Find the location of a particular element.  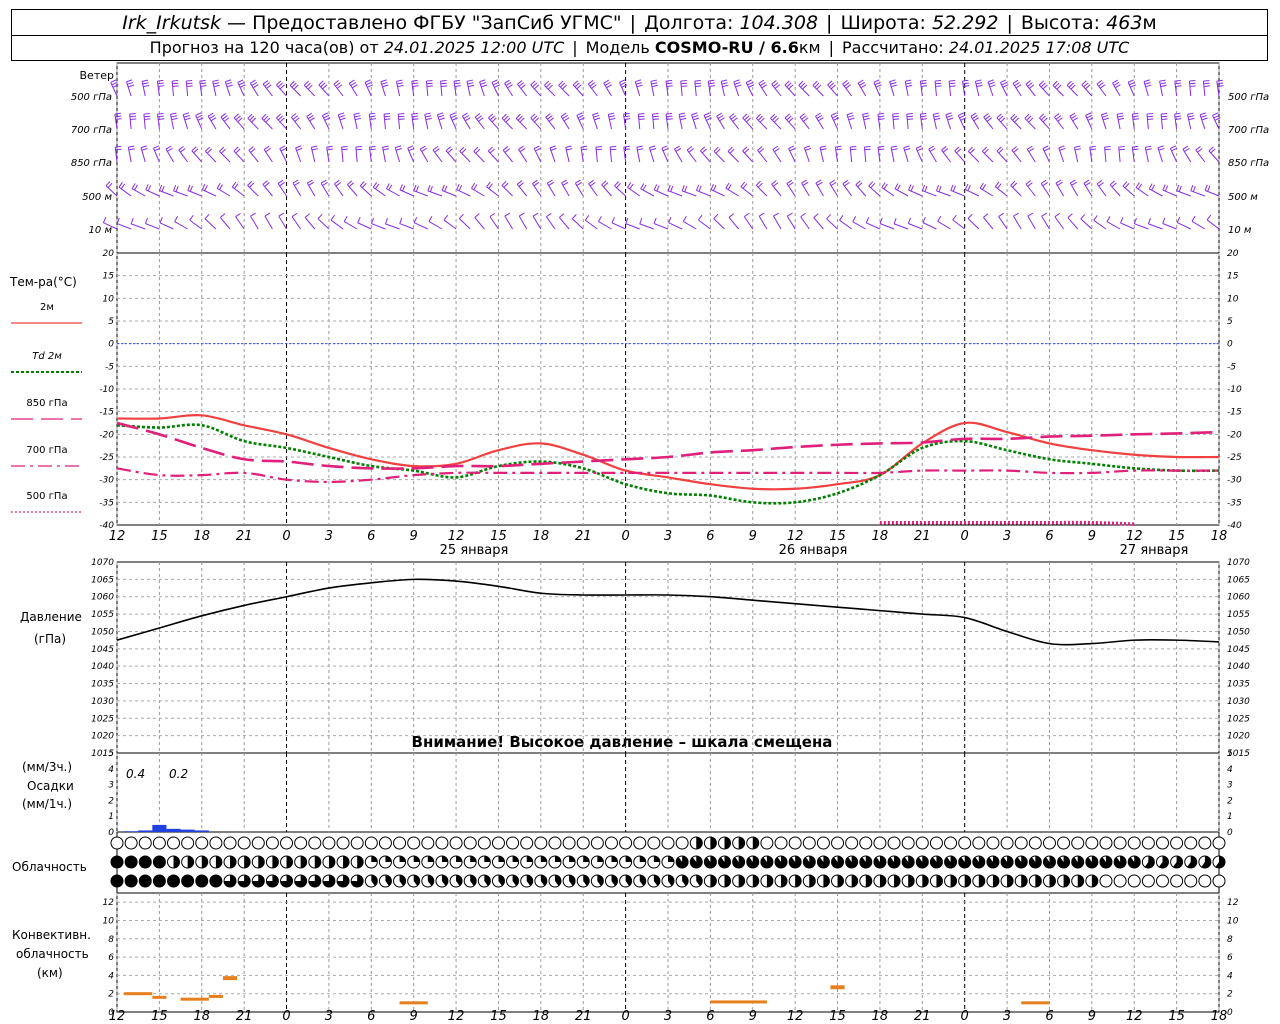

hour-tick-label: 6 is located at coordinates (371, 1016).